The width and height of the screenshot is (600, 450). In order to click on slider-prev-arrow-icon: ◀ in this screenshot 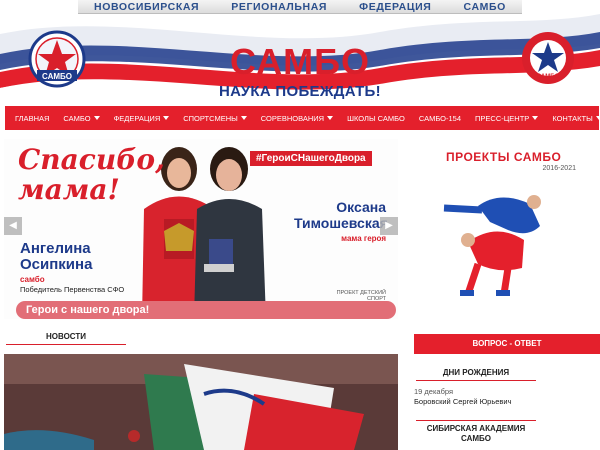, I will do `click(13, 226)`.